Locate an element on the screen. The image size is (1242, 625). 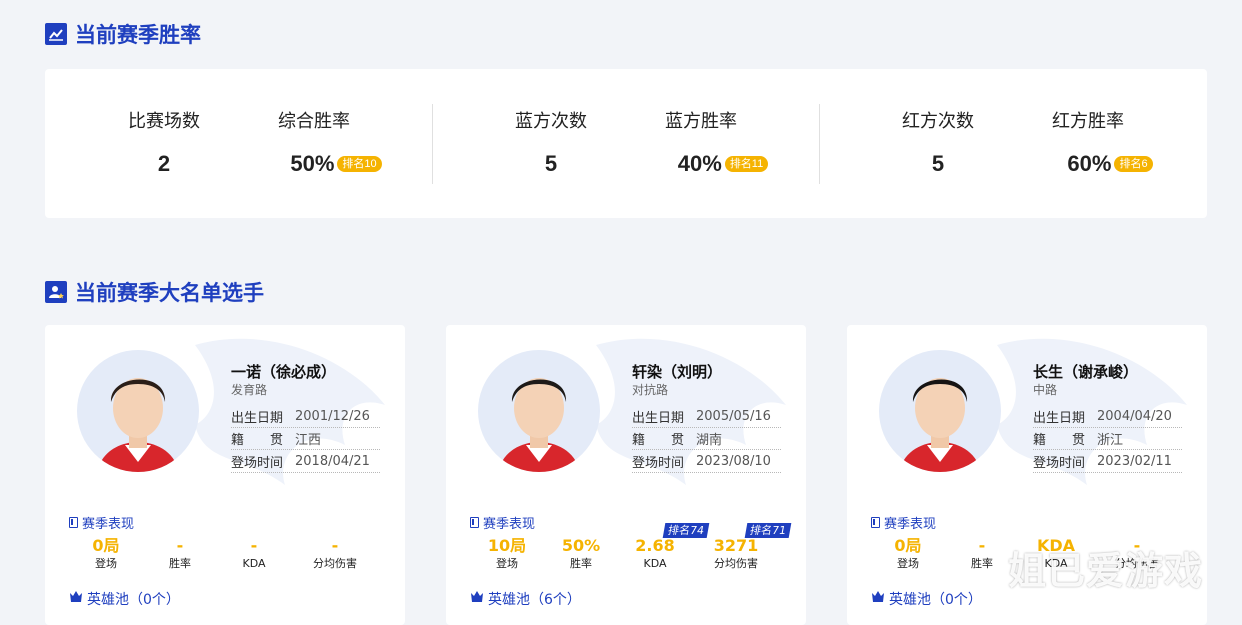
metric: 2.68 KDA is located at coordinates (655, 554).